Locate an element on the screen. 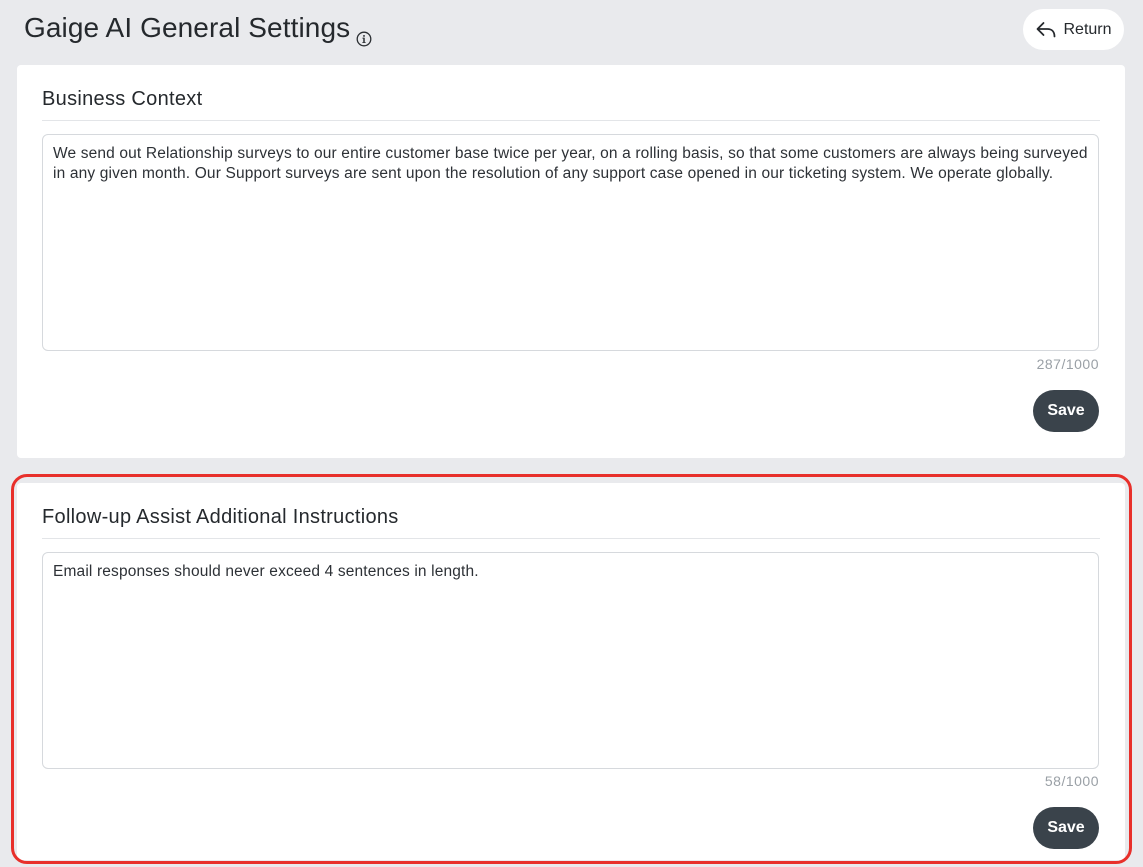 The width and height of the screenshot is (1143, 867). page-header: Gaige AI General Settings Return is located at coordinates (571, 31).